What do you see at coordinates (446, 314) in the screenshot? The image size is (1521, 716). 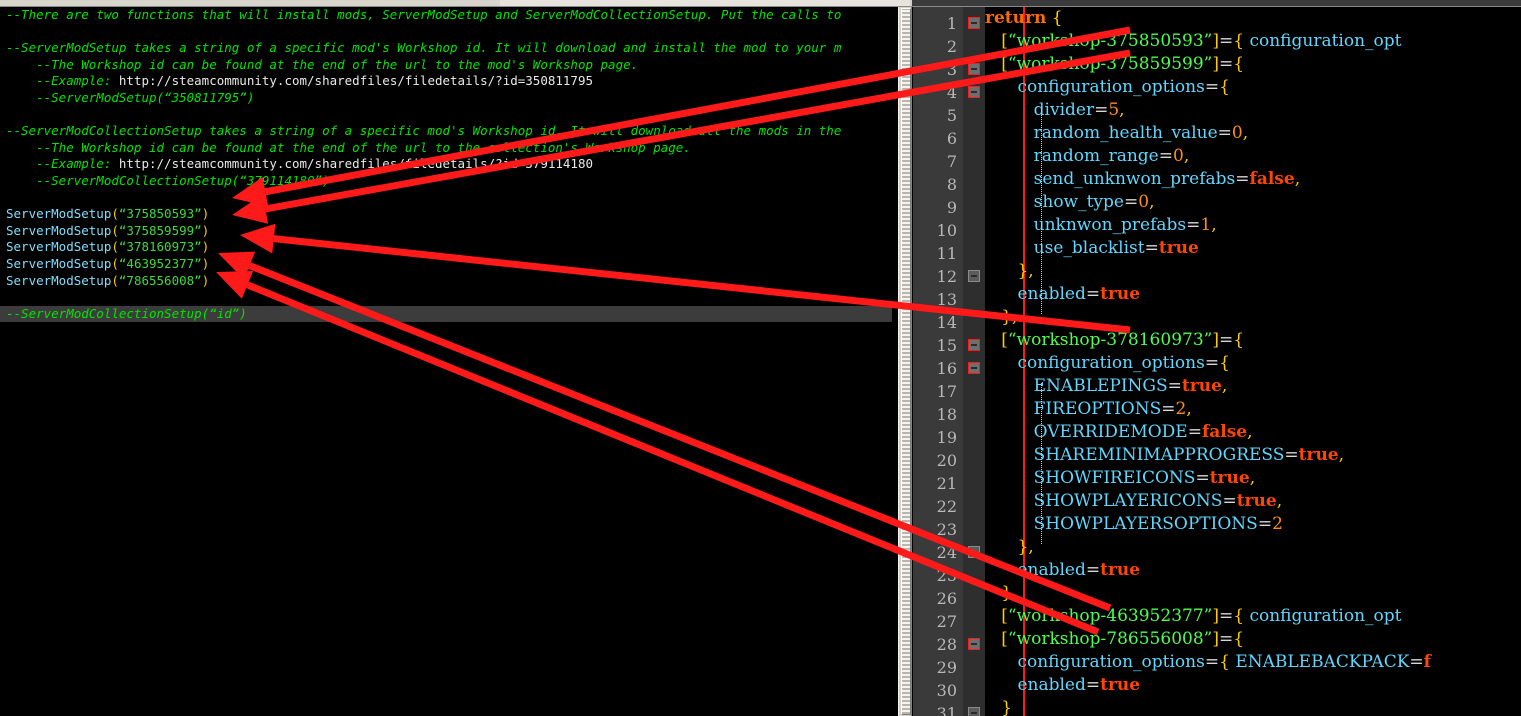 I see `left-code-line-highlighted: --ServerModCollectionSetup(“id”)` at bounding box center [446, 314].